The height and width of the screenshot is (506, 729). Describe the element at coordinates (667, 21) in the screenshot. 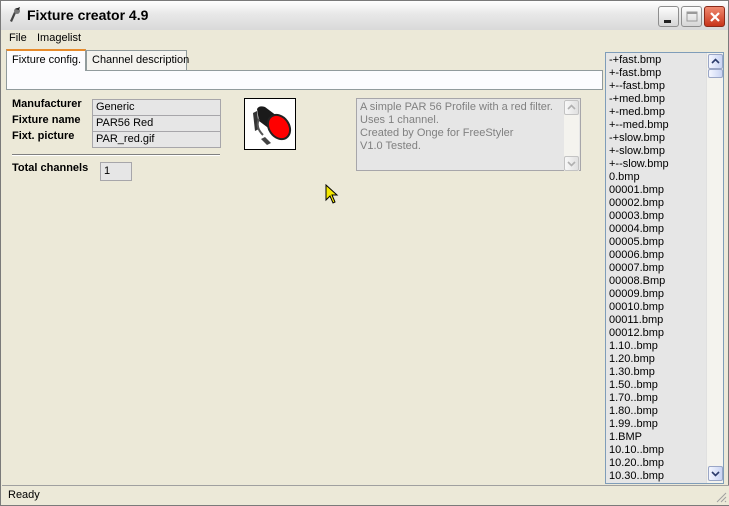

I see `minimize-icon` at that location.